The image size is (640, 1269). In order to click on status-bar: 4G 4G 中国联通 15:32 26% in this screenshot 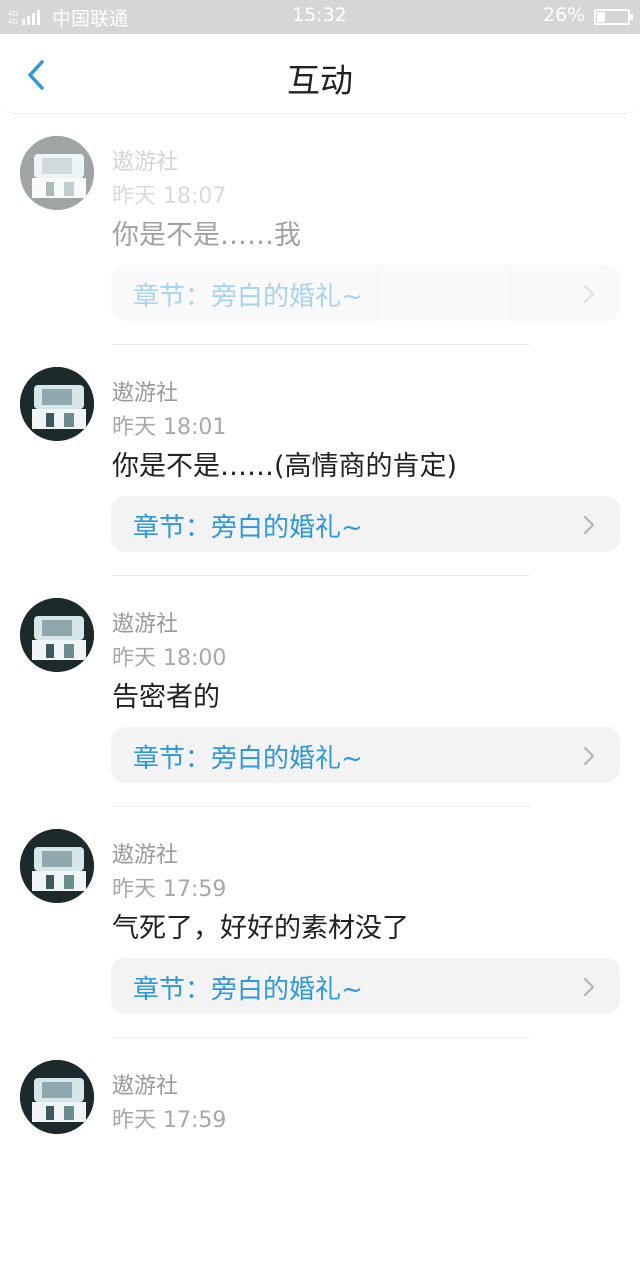, I will do `click(320, 17)`.